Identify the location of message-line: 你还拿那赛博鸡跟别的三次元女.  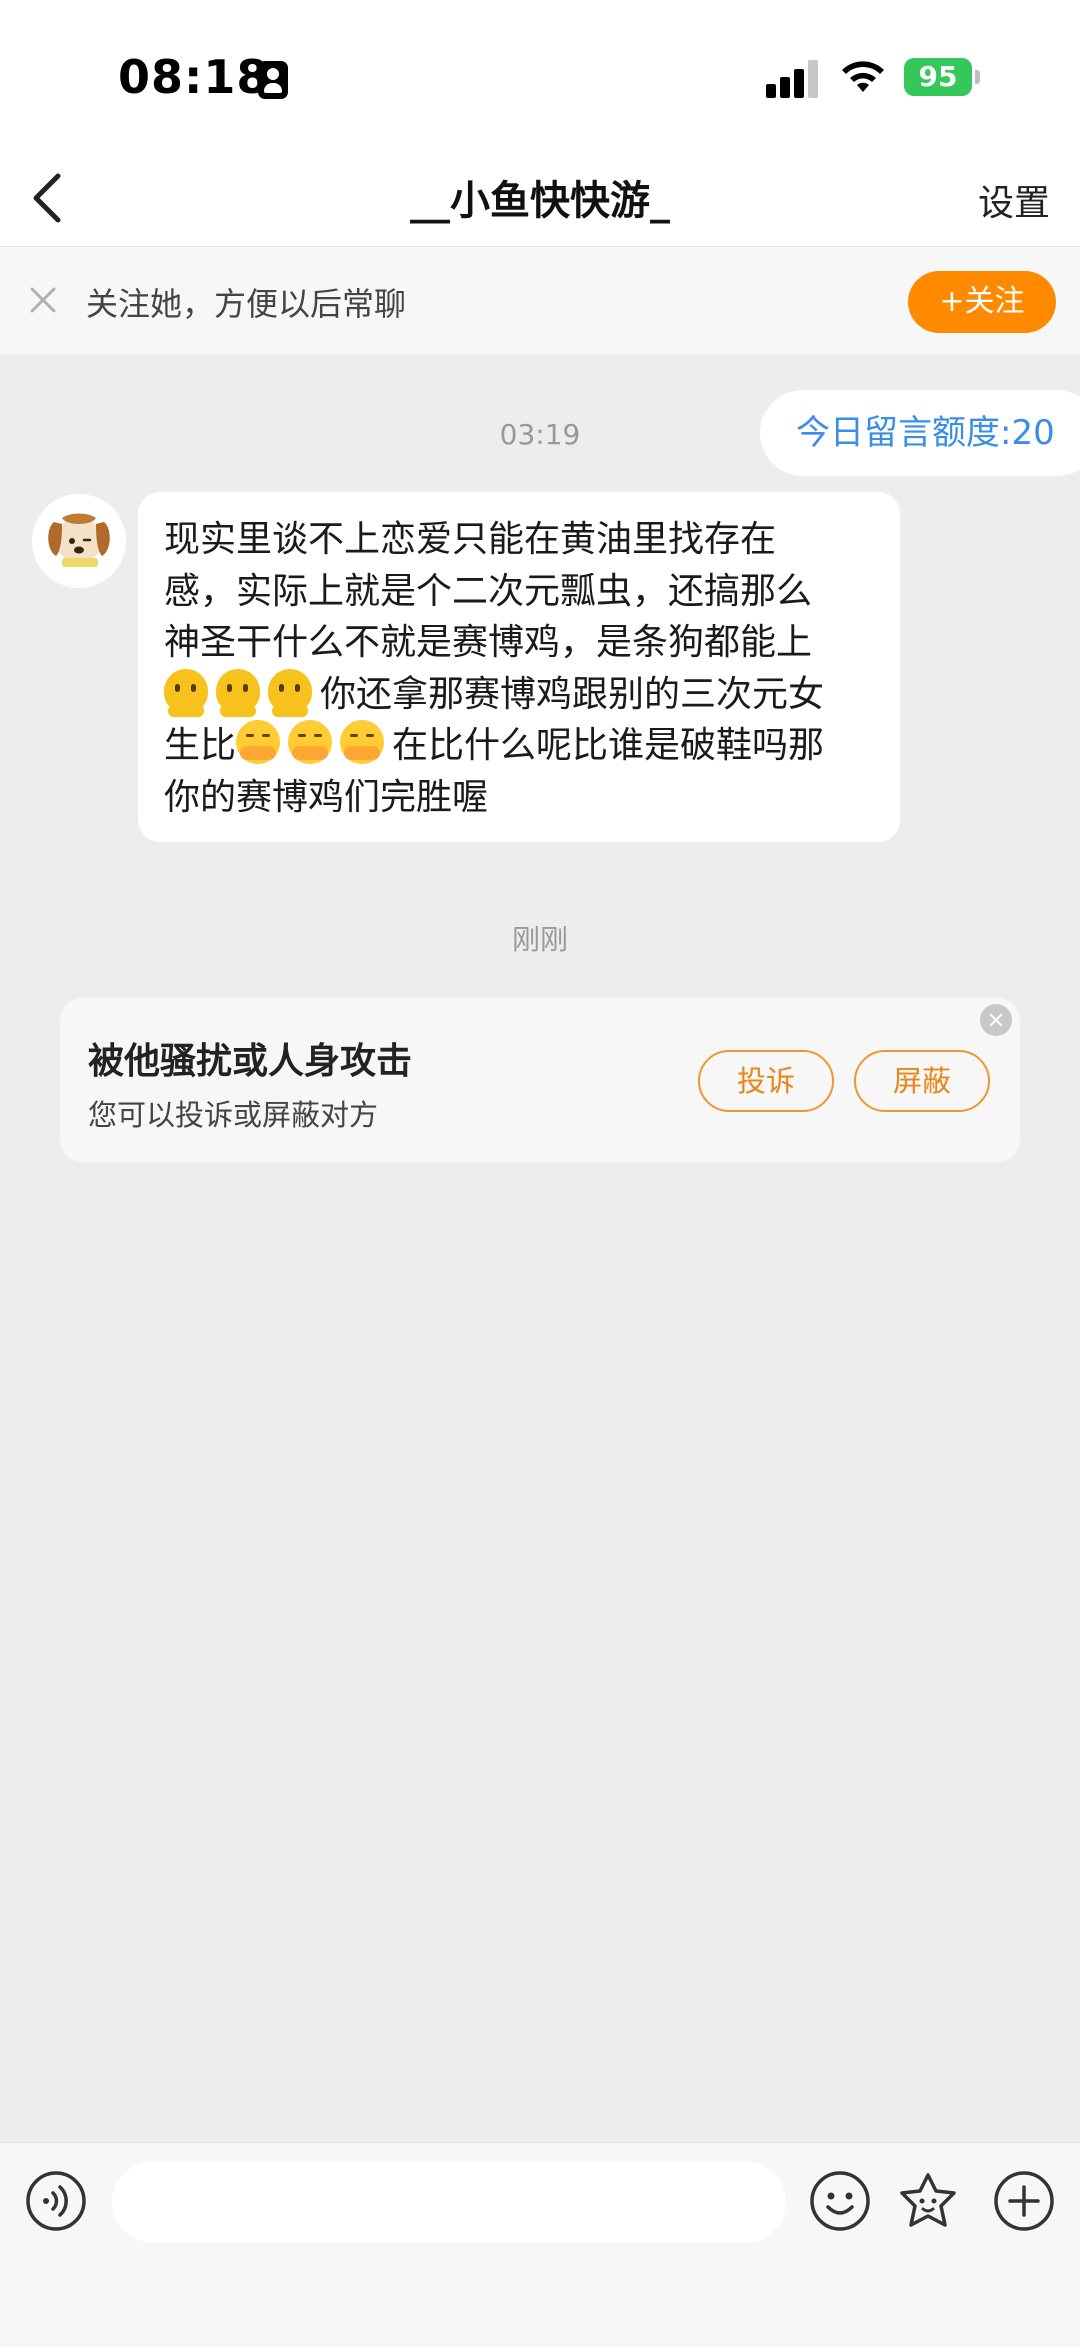
(519, 694).